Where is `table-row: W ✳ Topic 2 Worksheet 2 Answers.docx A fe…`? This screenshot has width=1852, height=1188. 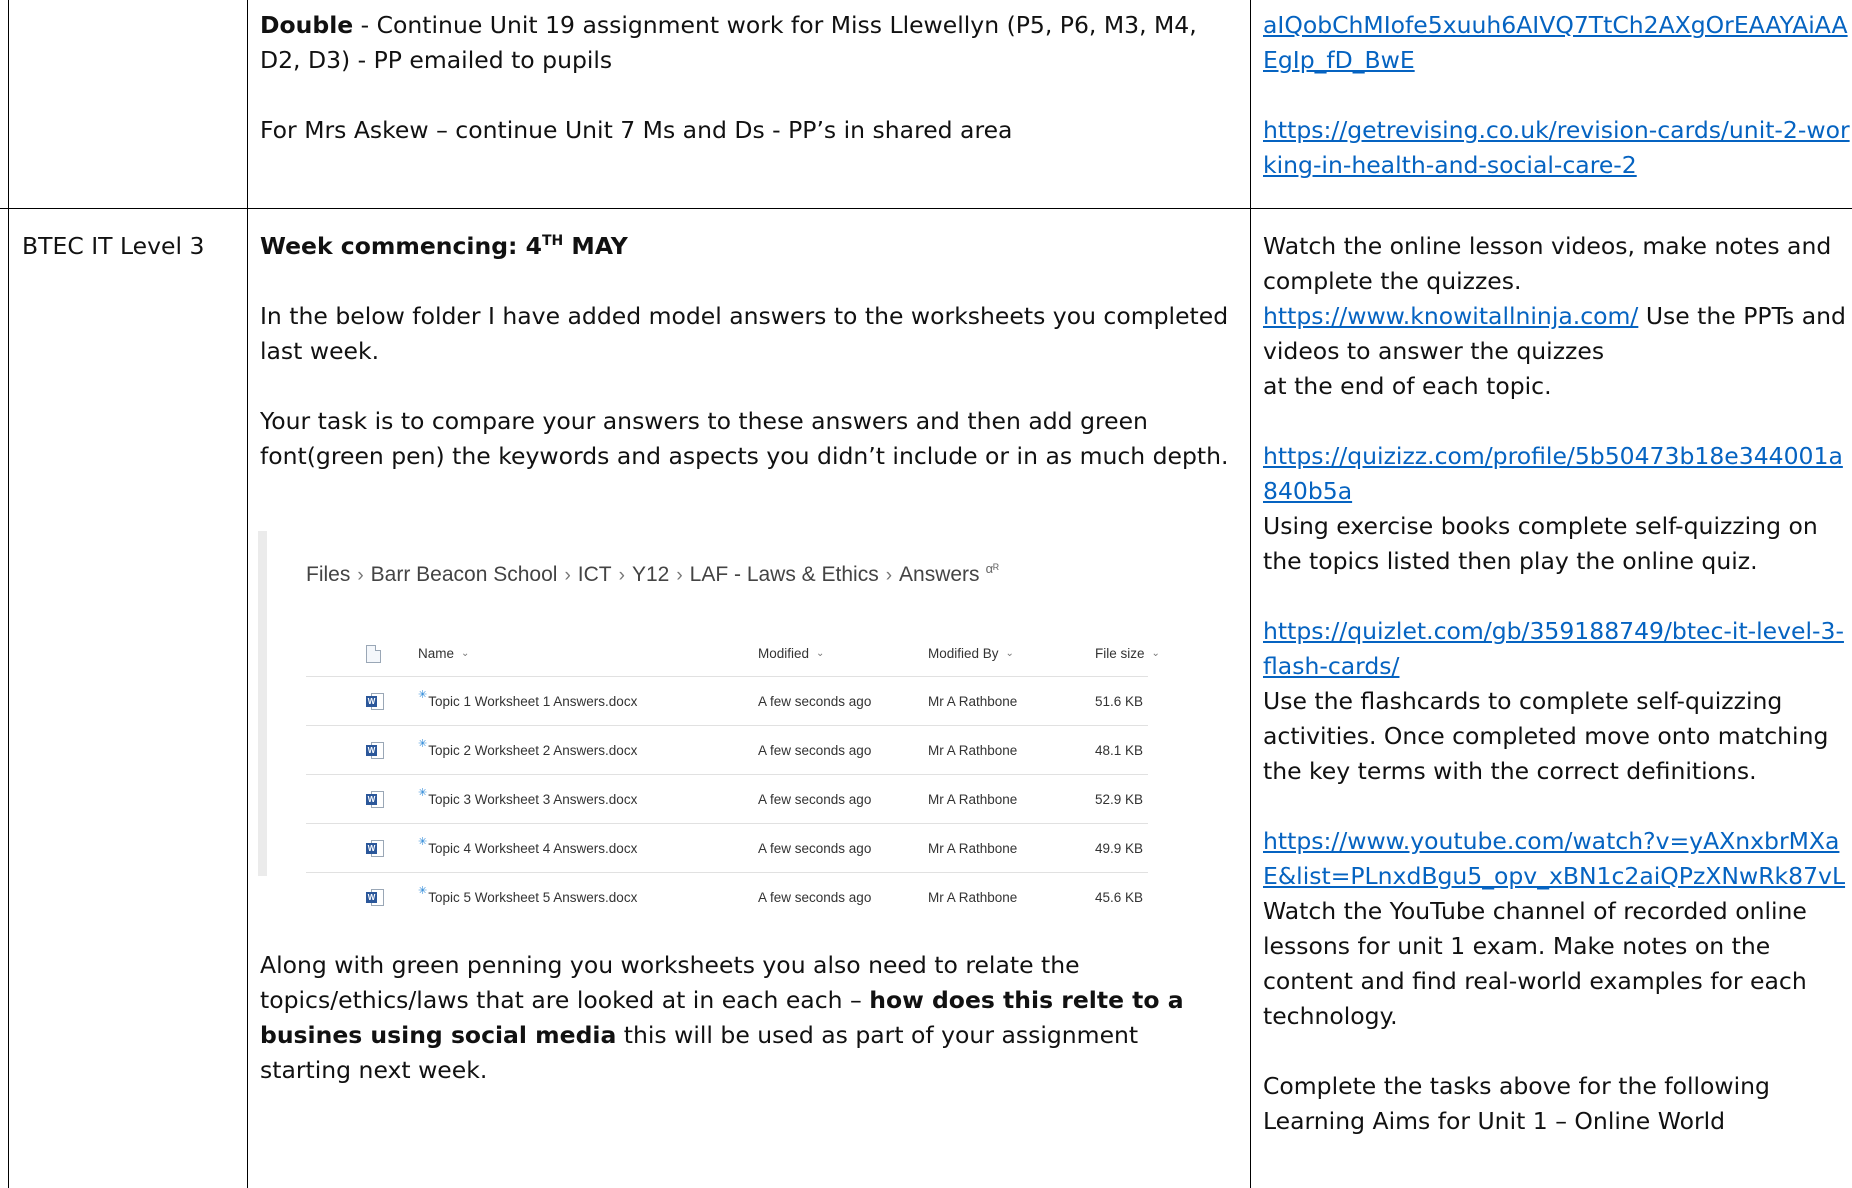 table-row: W ✳ Topic 2 Worksheet 2 Answers.docx A fe… is located at coordinates (727, 750).